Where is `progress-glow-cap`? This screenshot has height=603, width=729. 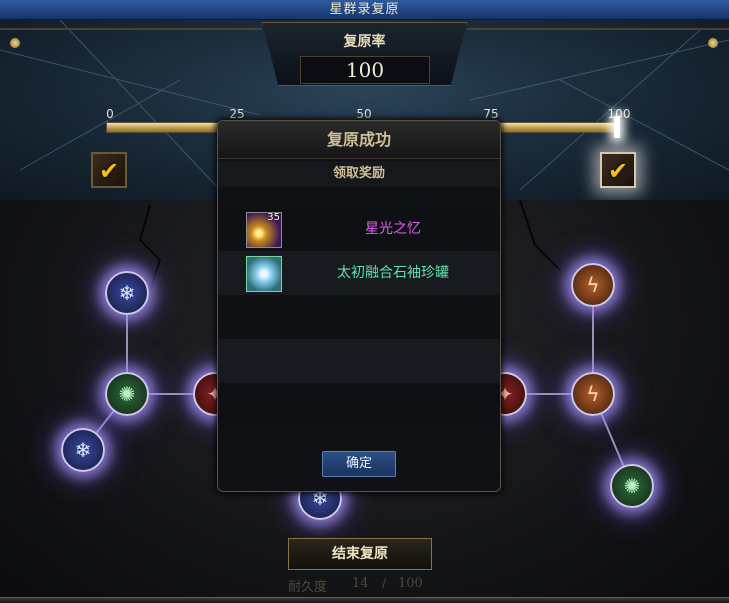 progress-glow-cap is located at coordinates (617, 127).